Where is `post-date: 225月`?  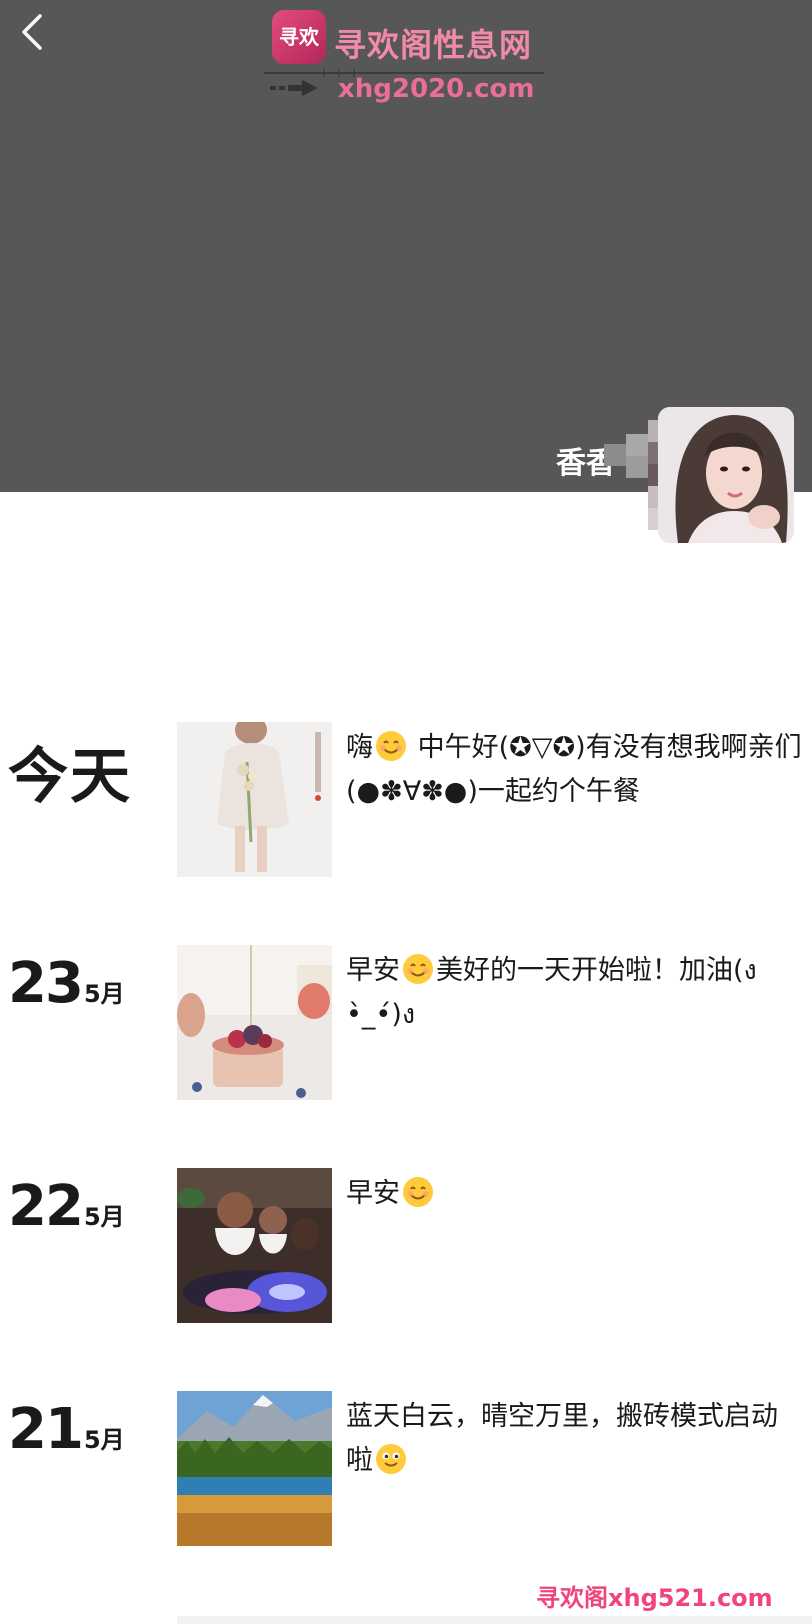 post-date: 225月 is located at coordinates (66, 1206).